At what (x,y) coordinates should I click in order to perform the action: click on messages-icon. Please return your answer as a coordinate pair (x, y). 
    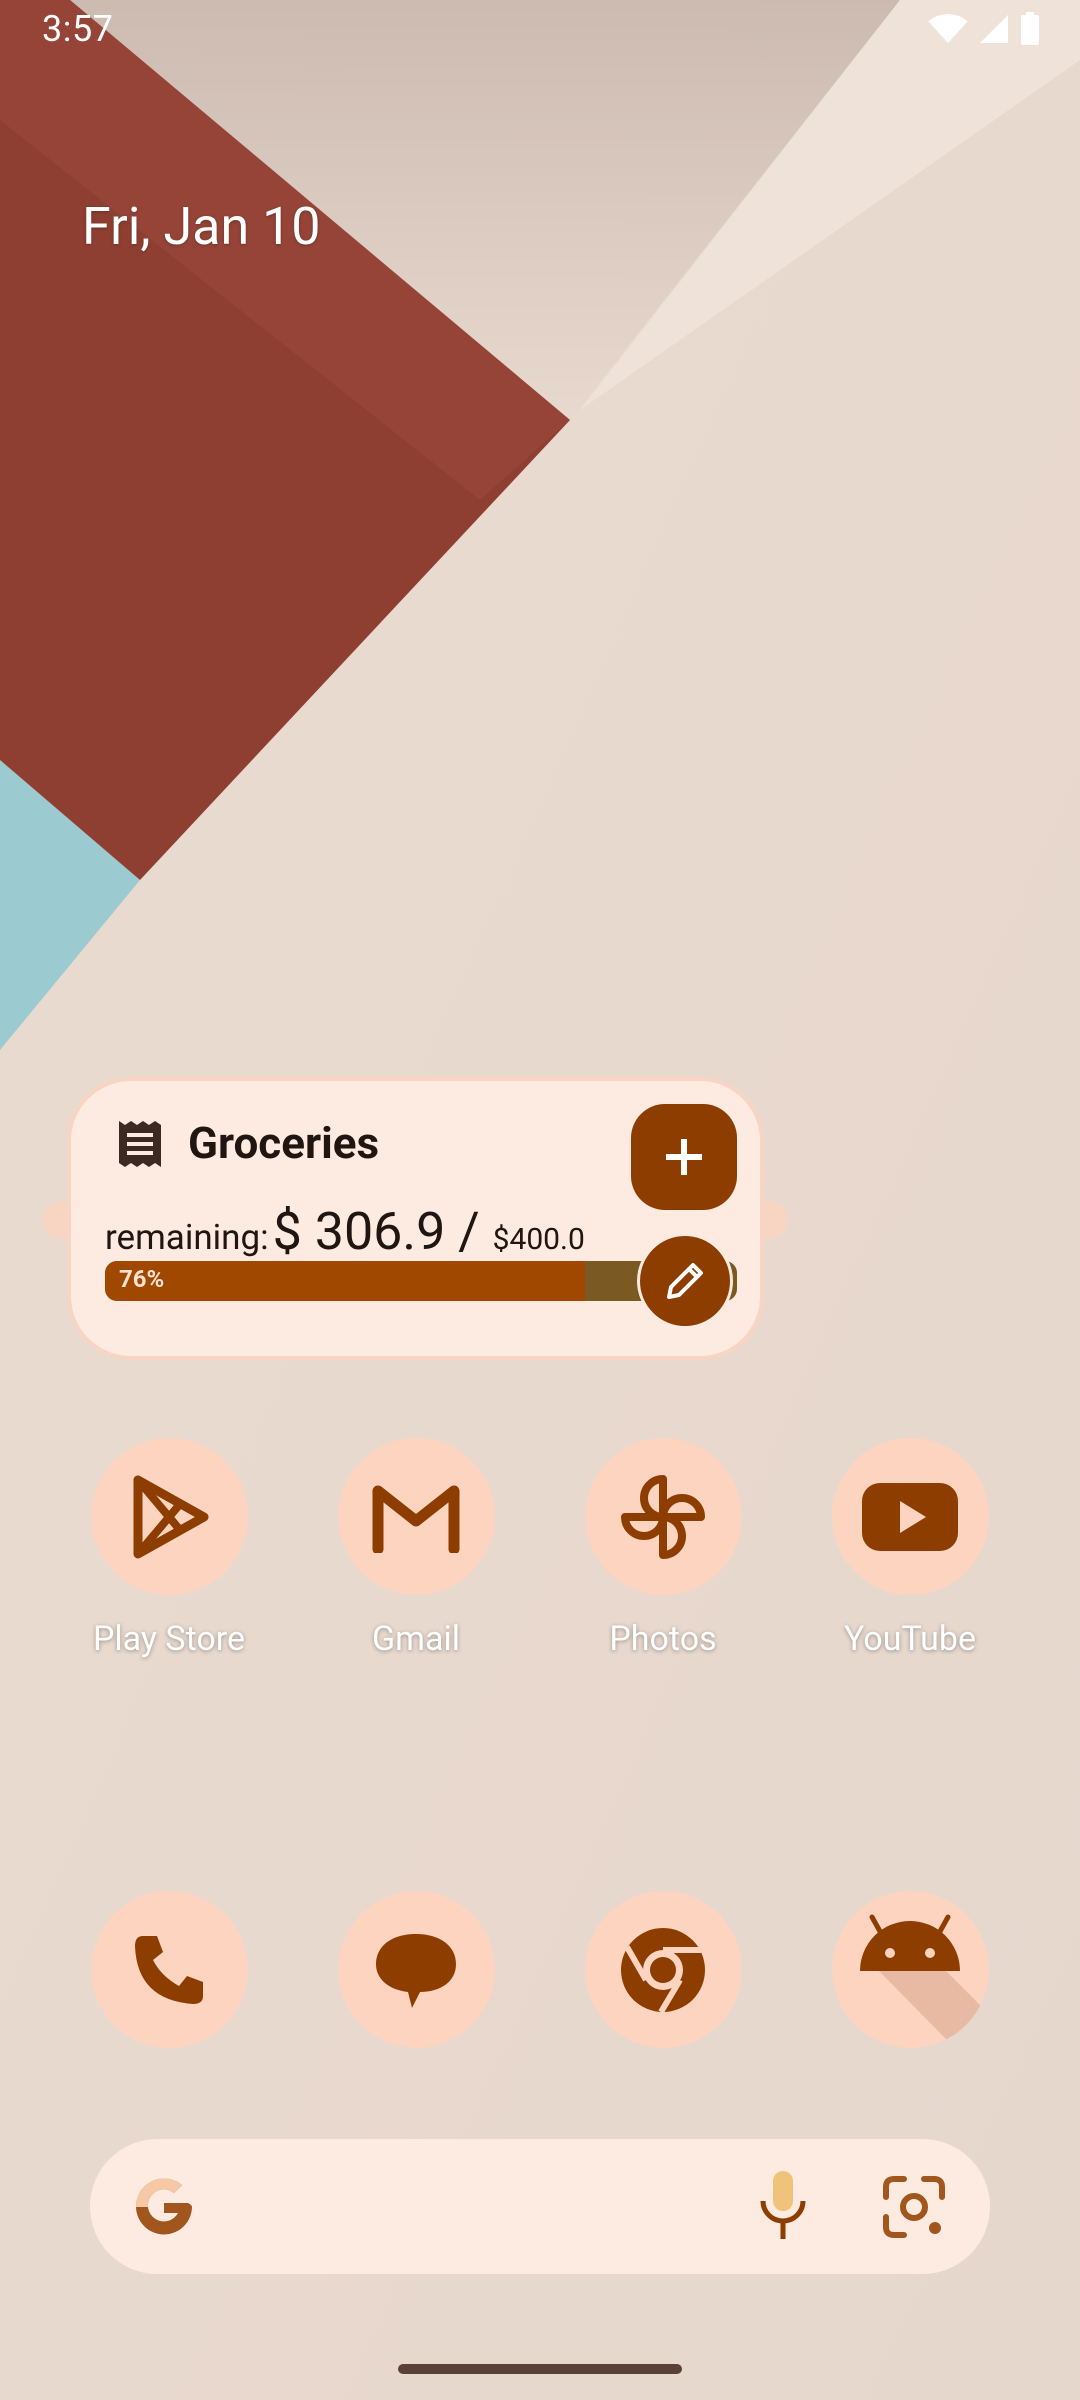
    Looking at the image, I should click on (416, 1969).